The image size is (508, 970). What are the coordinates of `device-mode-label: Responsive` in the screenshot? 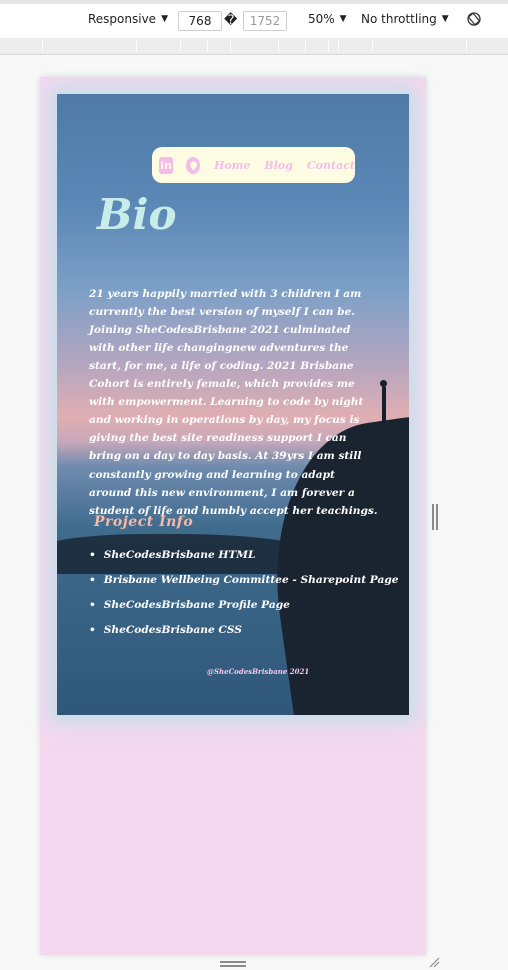 It's located at (122, 19).